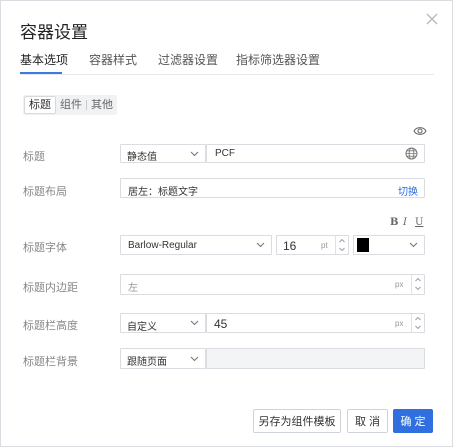  I want to click on padding-row-label: 标题内边距, so click(50, 288).